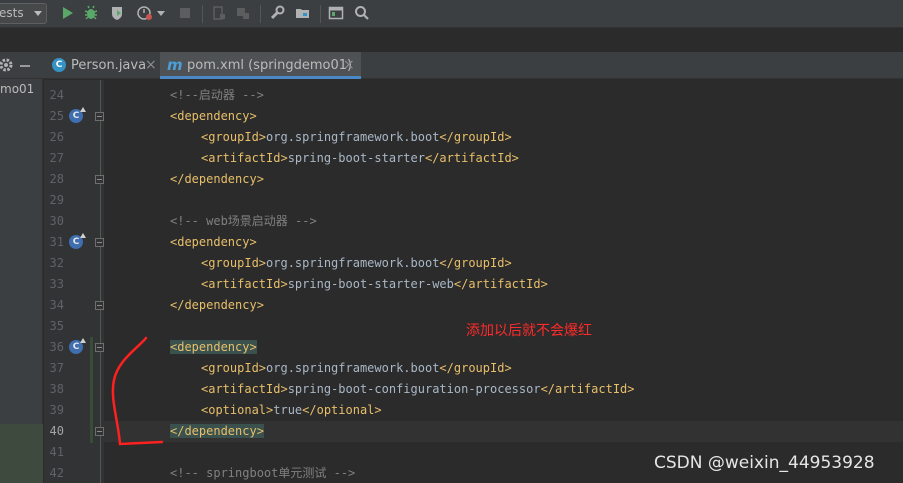  What do you see at coordinates (137, 391) in the screenshot?
I see `red-bracket-annotation` at bounding box center [137, 391].